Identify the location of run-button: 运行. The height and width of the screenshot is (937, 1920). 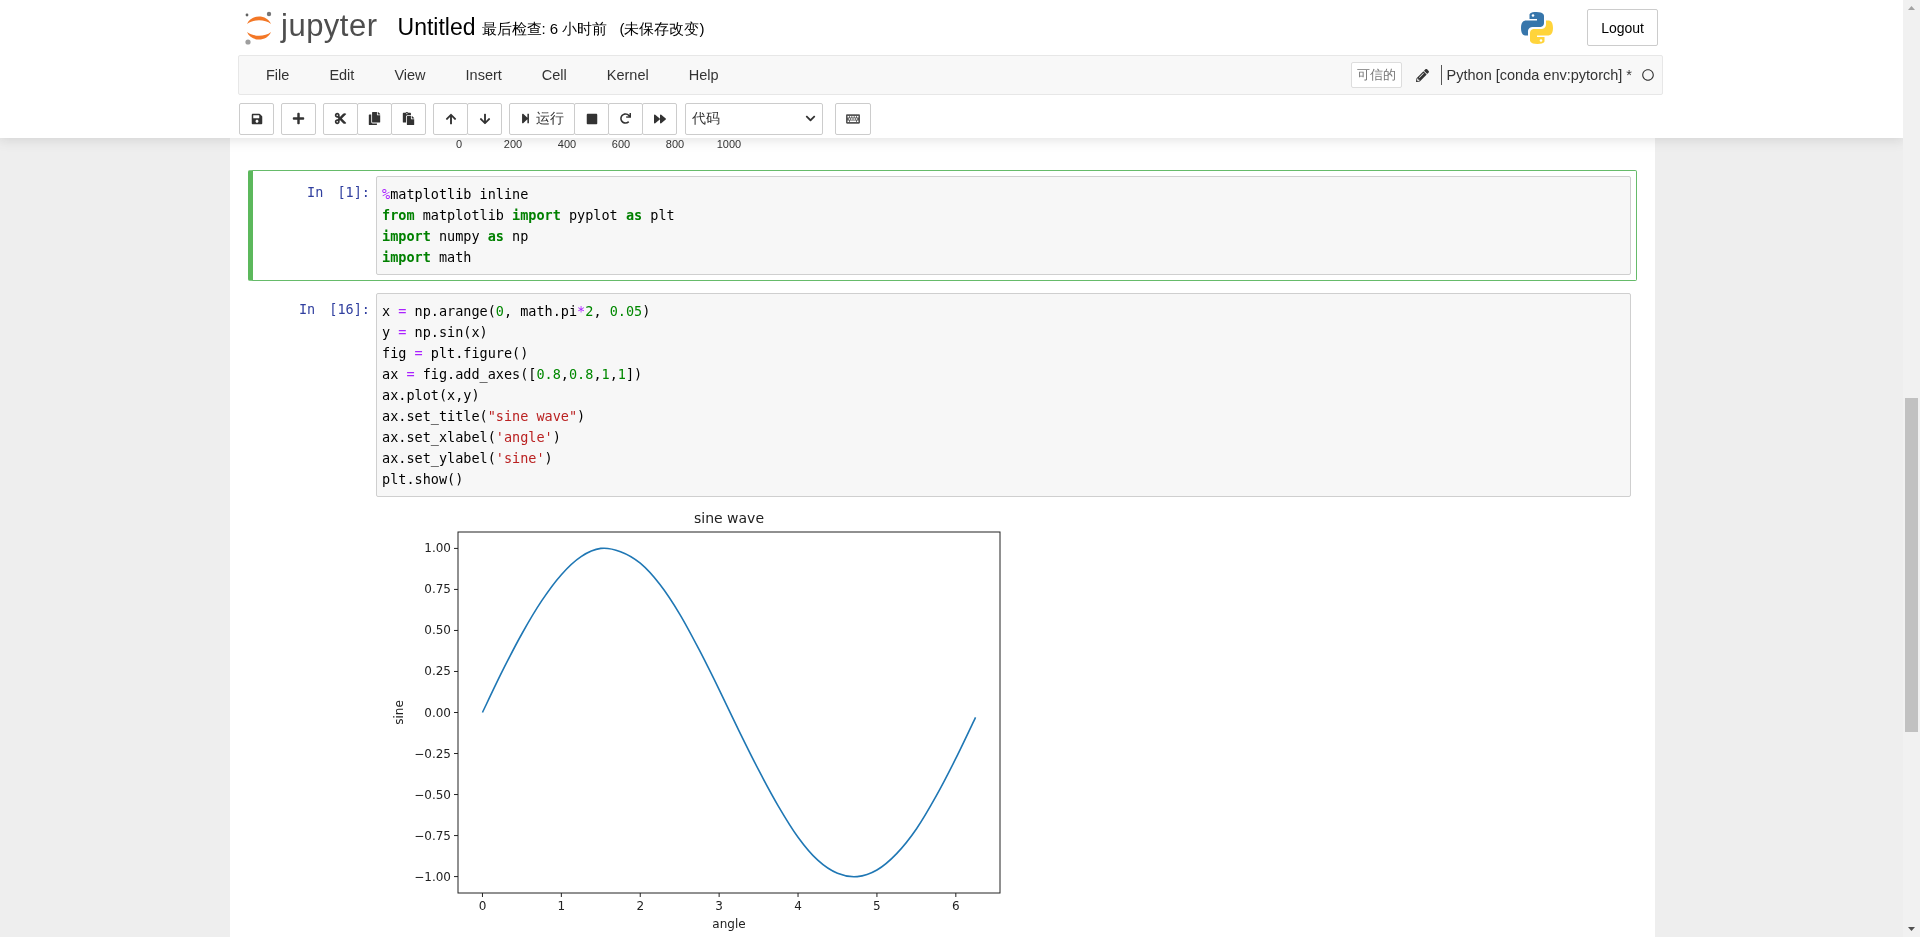
(542, 118).